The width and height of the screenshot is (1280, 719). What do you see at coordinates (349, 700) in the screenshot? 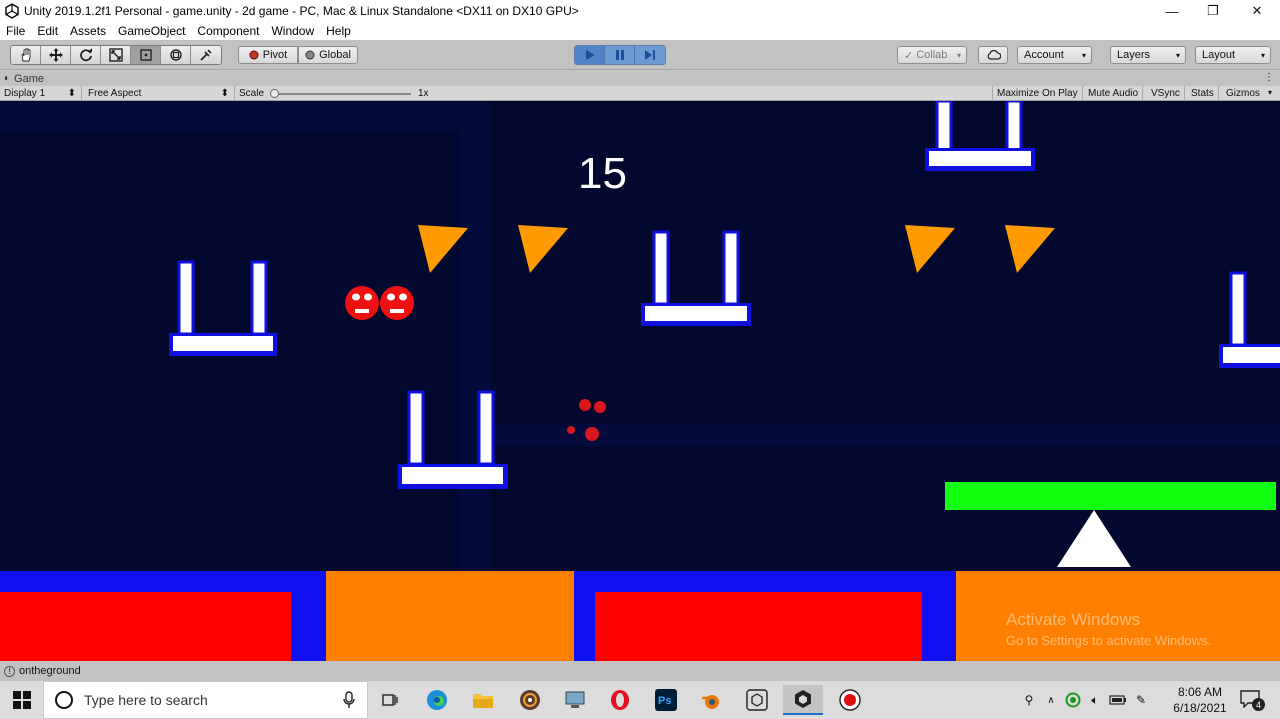
I see `microphone-icon` at bounding box center [349, 700].